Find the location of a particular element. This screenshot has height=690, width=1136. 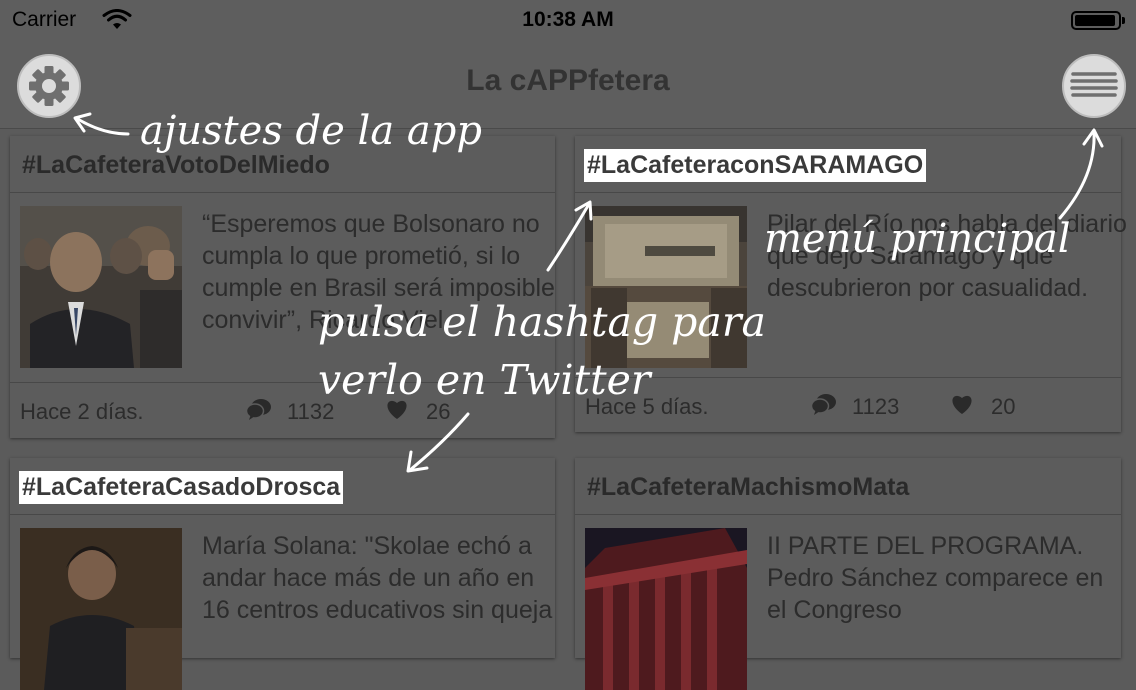

heart-icon is located at coordinates (962, 404).